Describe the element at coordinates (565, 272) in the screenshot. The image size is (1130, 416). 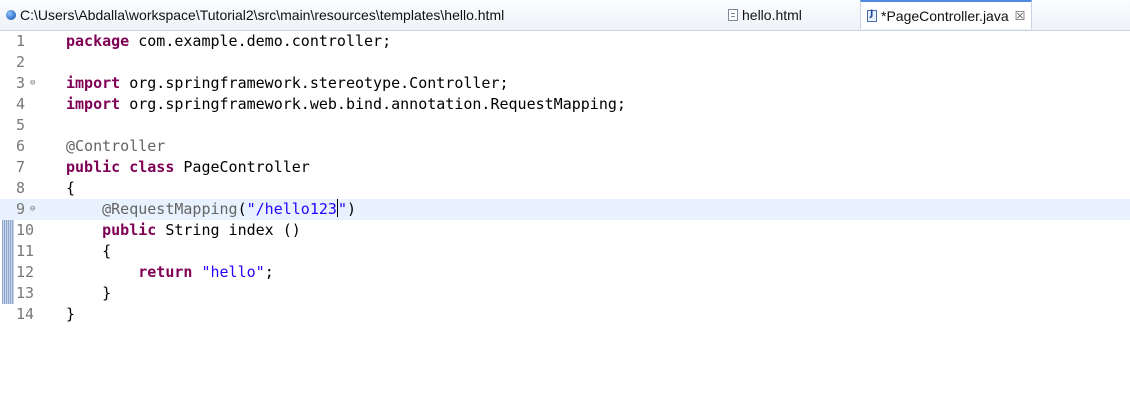
I see `code-line: 12 return "hello";` at that location.